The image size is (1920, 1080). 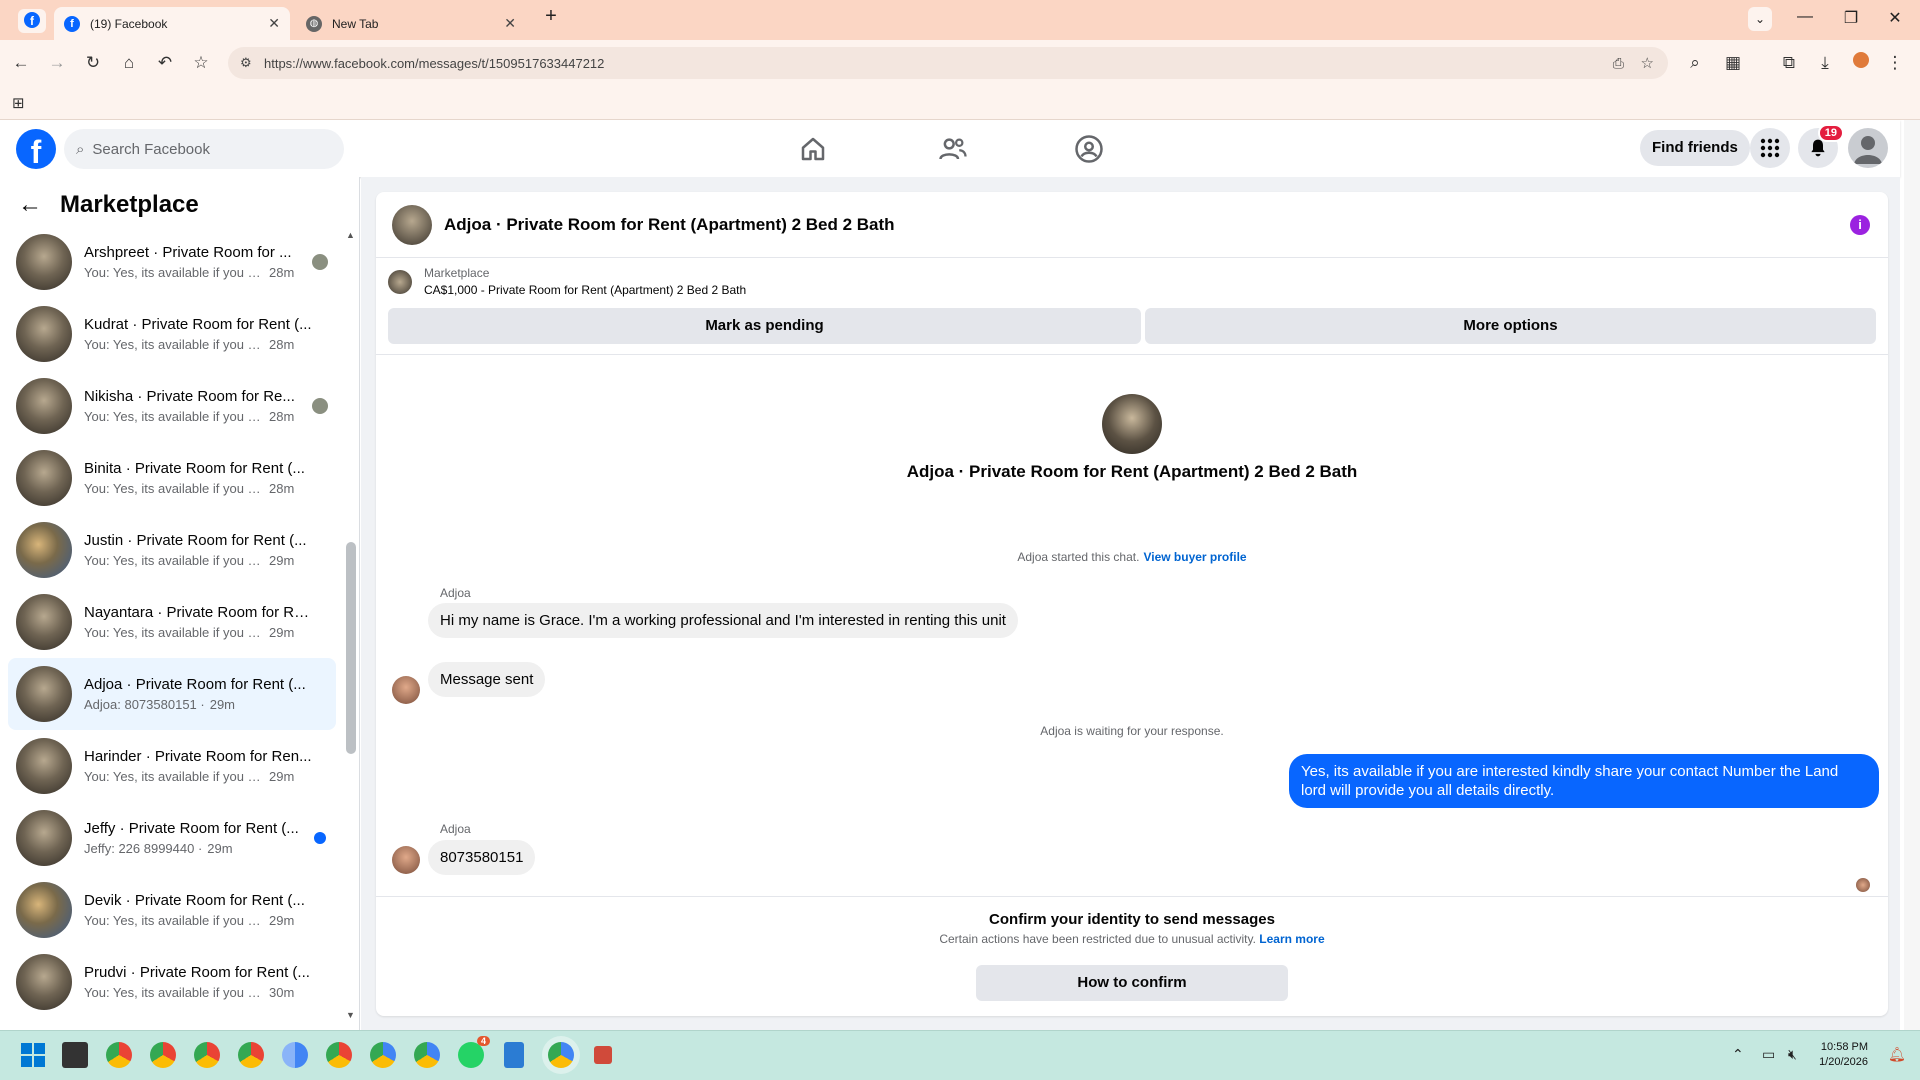 What do you see at coordinates (1792, 1054) in the screenshot?
I see `volume-muted-icon: 🔇︎` at bounding box center [1792, 1054].